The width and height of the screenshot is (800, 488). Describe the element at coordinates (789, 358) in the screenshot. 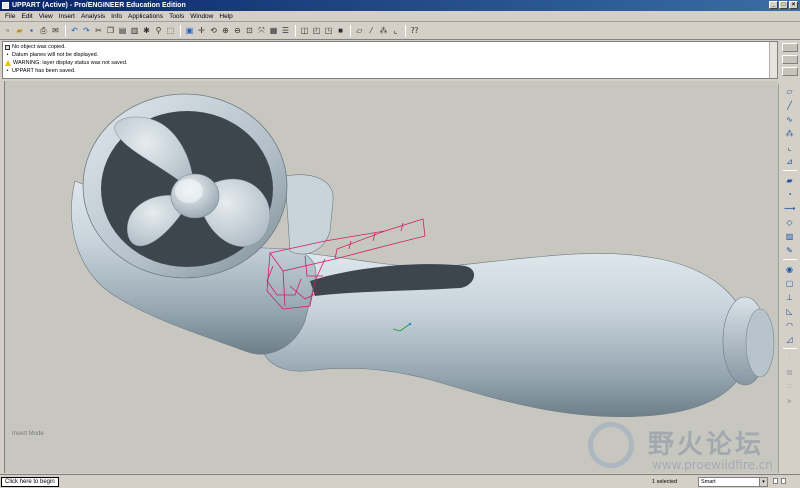

I see `trim-icon: ⫶` at that location.